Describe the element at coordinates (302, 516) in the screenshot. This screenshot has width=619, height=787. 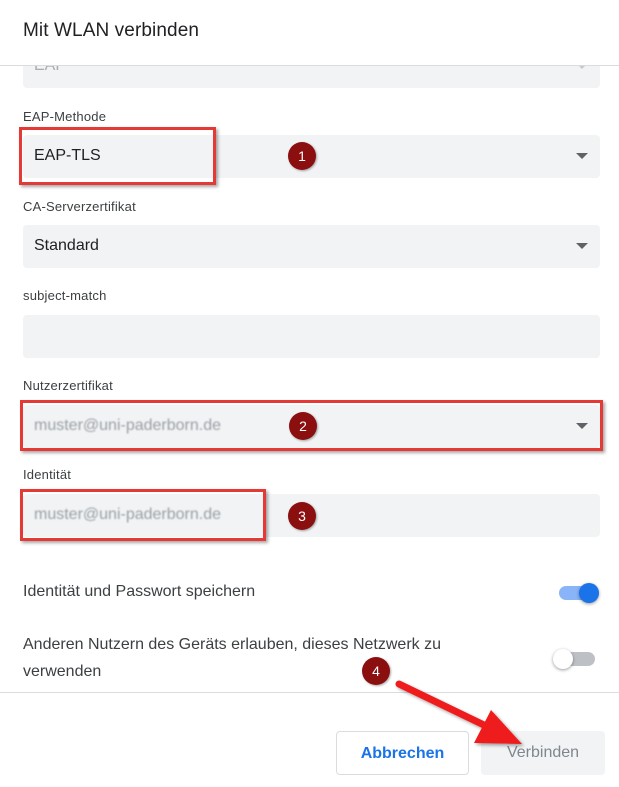
I see `step-badge-3: 3` at that location.